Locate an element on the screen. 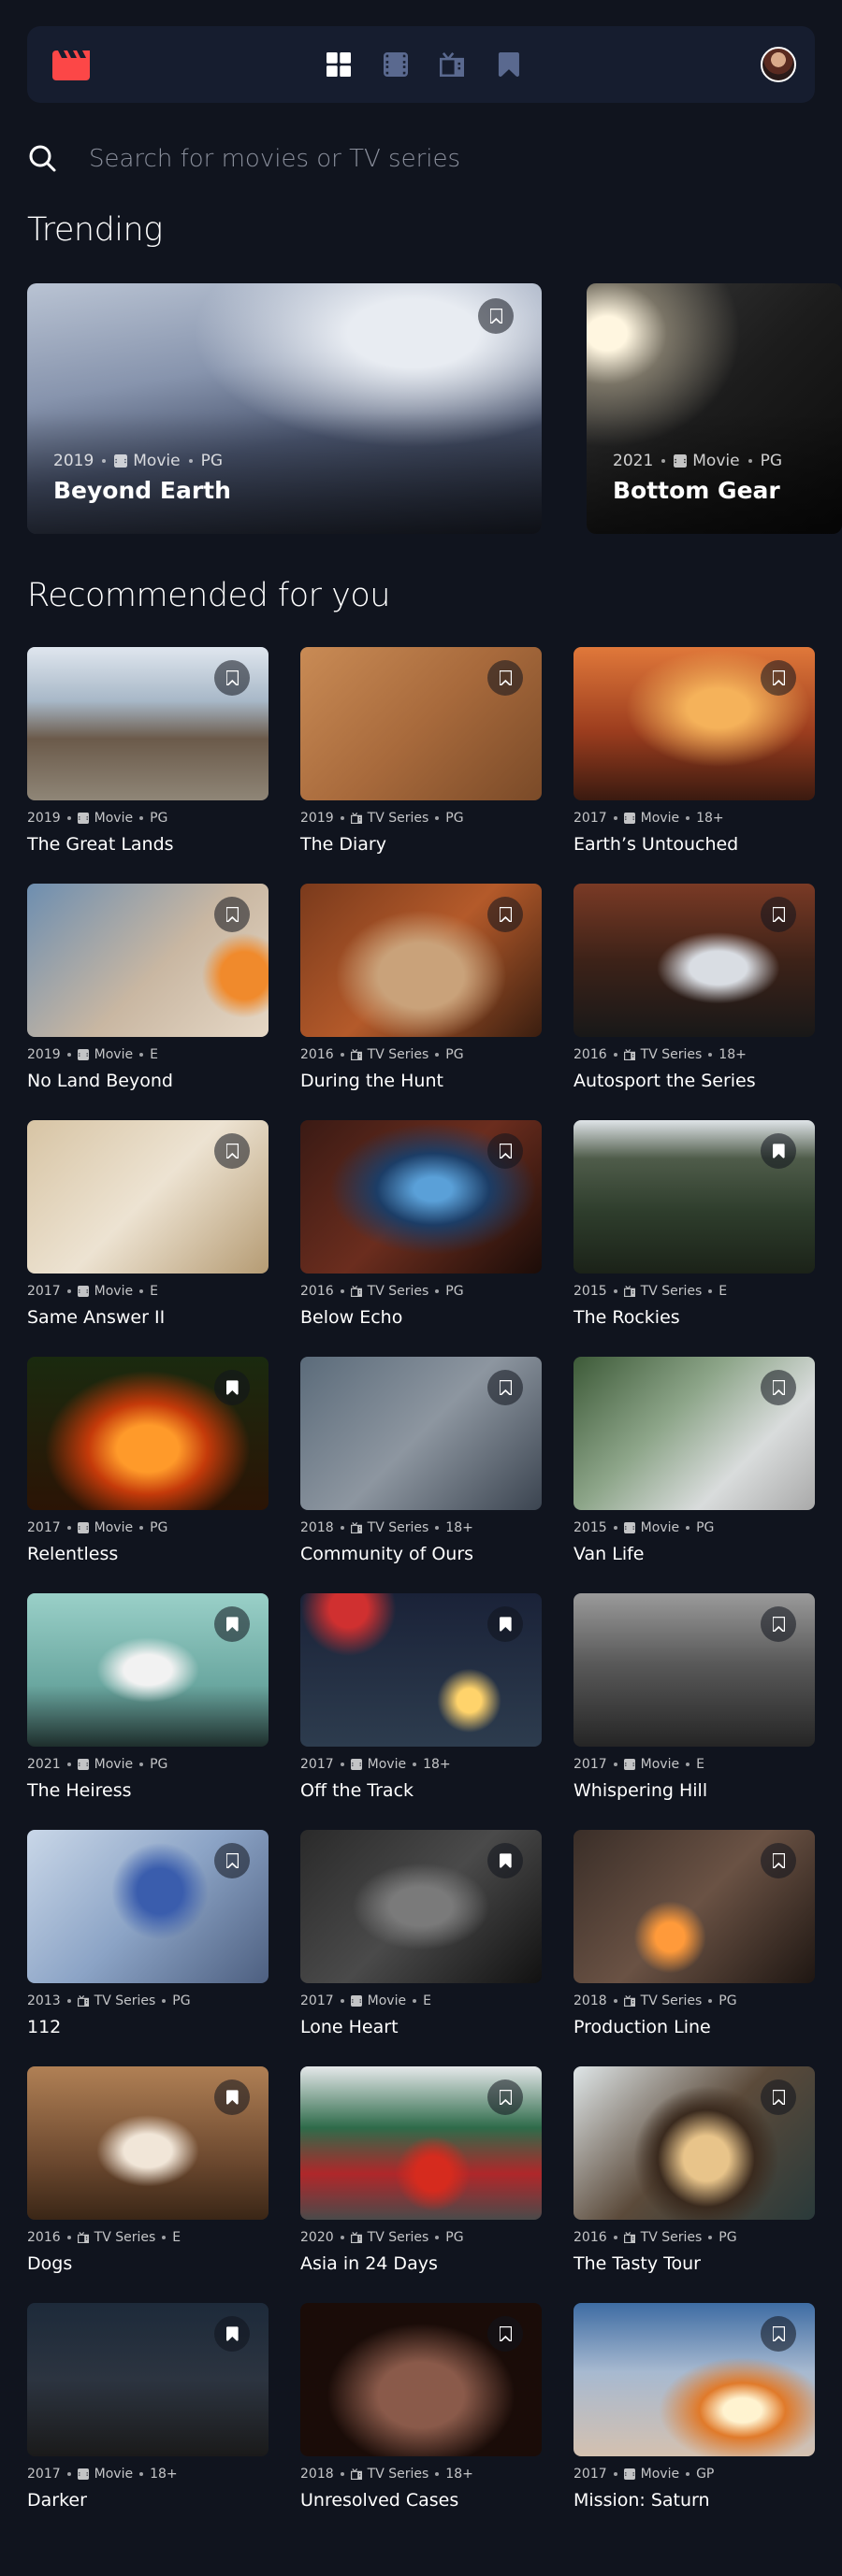 The height and width of the screenshot is (2576, 842). recommended-card: 2016 TV Series E Dogs is located at coordinates (148, 2170).